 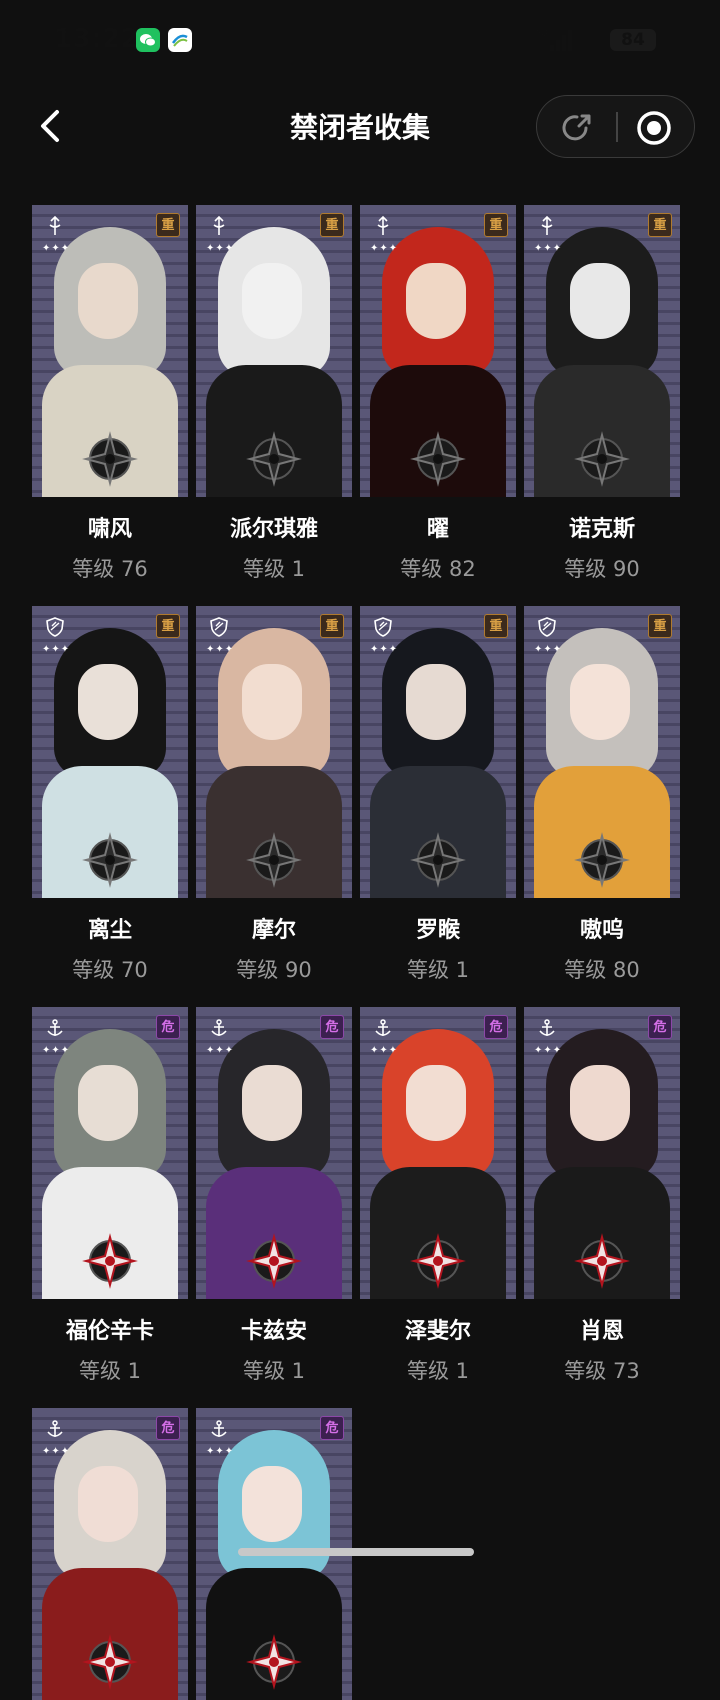 I want to click on character-level: 等级 73, so click(x=602, y=1371).